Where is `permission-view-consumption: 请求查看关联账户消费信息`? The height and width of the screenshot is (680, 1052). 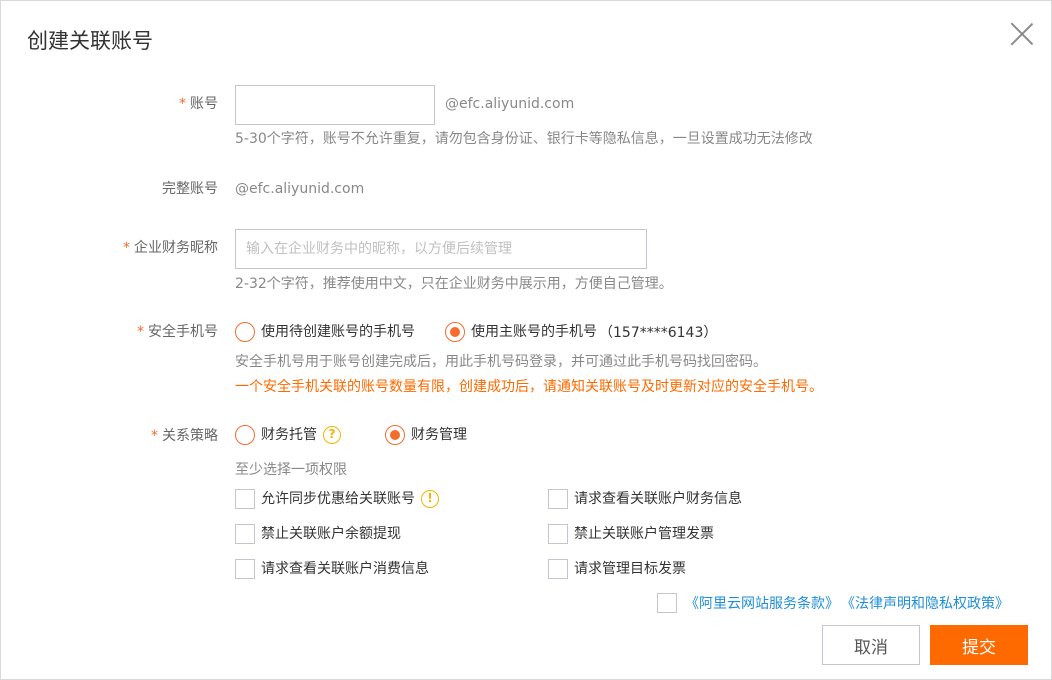 permission-view-consumption: 请求查看关联账户消费信息 is located at coordinates (332, 569).